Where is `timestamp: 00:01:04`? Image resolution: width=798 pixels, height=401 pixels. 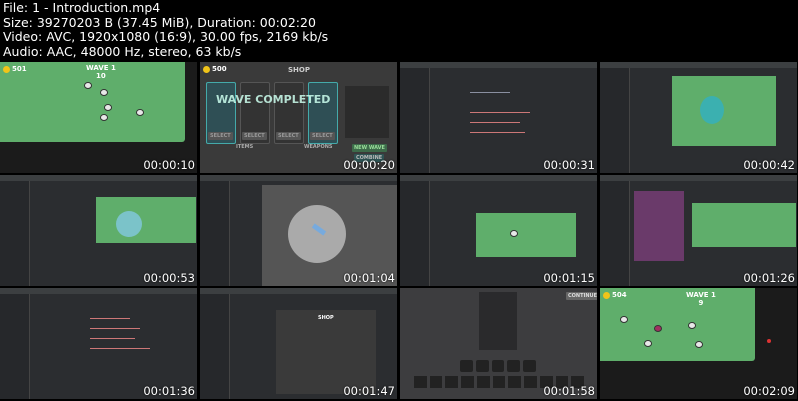
timestamp: 00:01:04 is located at coordinates (369, 278).